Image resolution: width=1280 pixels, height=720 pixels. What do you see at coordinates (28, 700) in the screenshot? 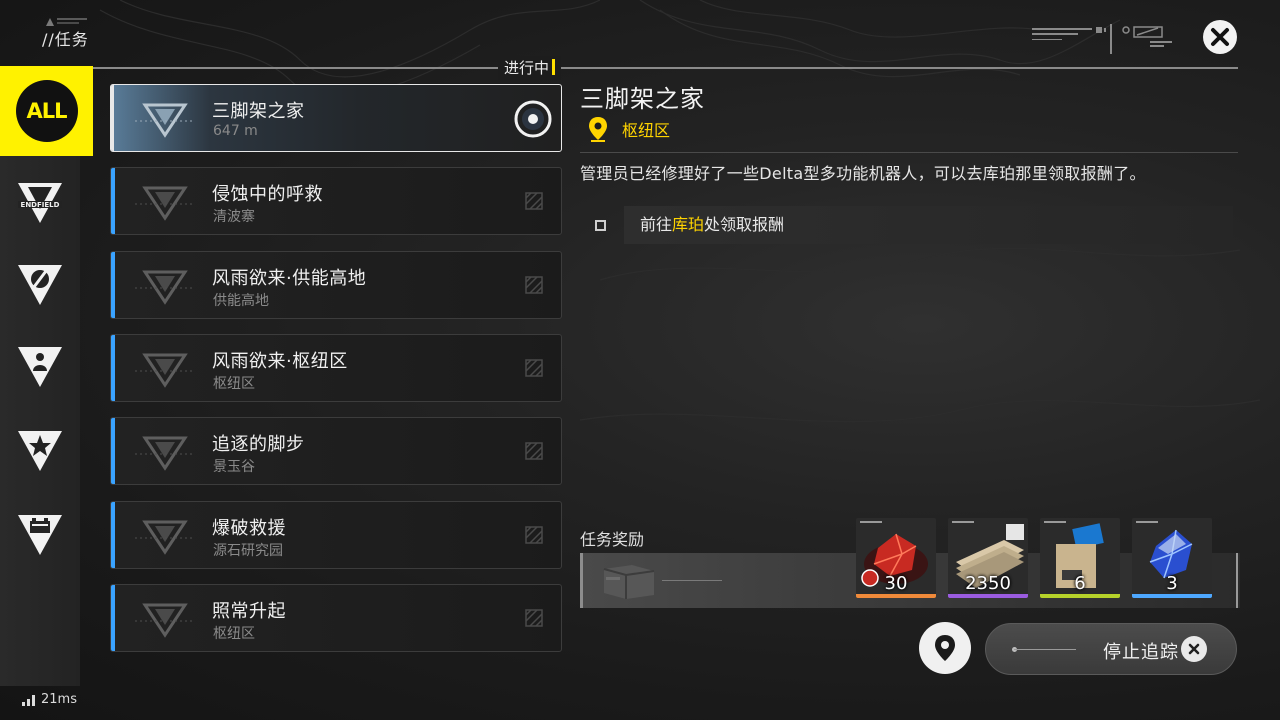
I see `signal-icon` at bounding box center [28, 700].